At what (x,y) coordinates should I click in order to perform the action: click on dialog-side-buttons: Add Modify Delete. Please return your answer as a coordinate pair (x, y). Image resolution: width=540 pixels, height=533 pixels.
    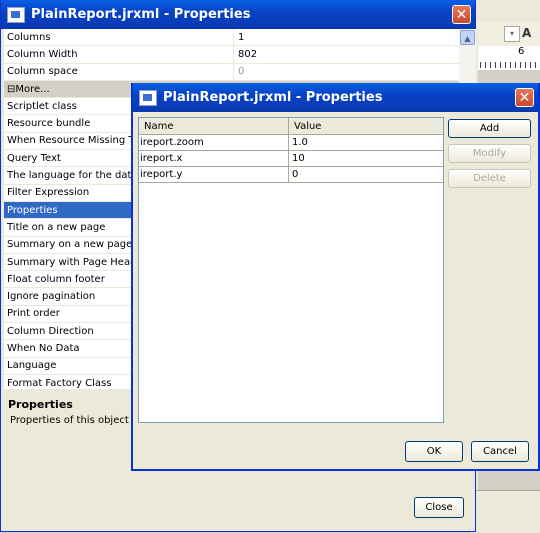
    Looking at the image, I should click on (489, 156).